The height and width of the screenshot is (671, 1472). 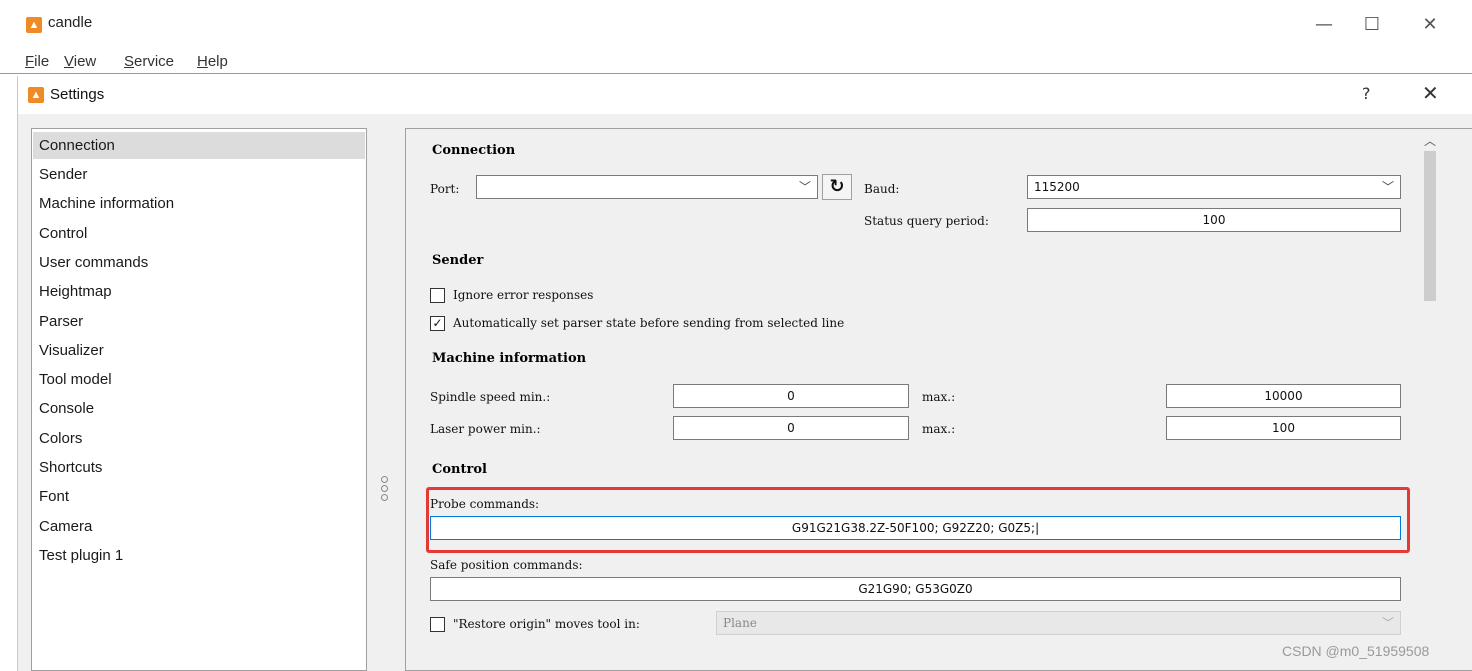 What do you see at coordinates (736, 25) in the screenshot?
I see `main-title-bar: ▲ candle — ☐ ✕` at bounding box center [736, 25].